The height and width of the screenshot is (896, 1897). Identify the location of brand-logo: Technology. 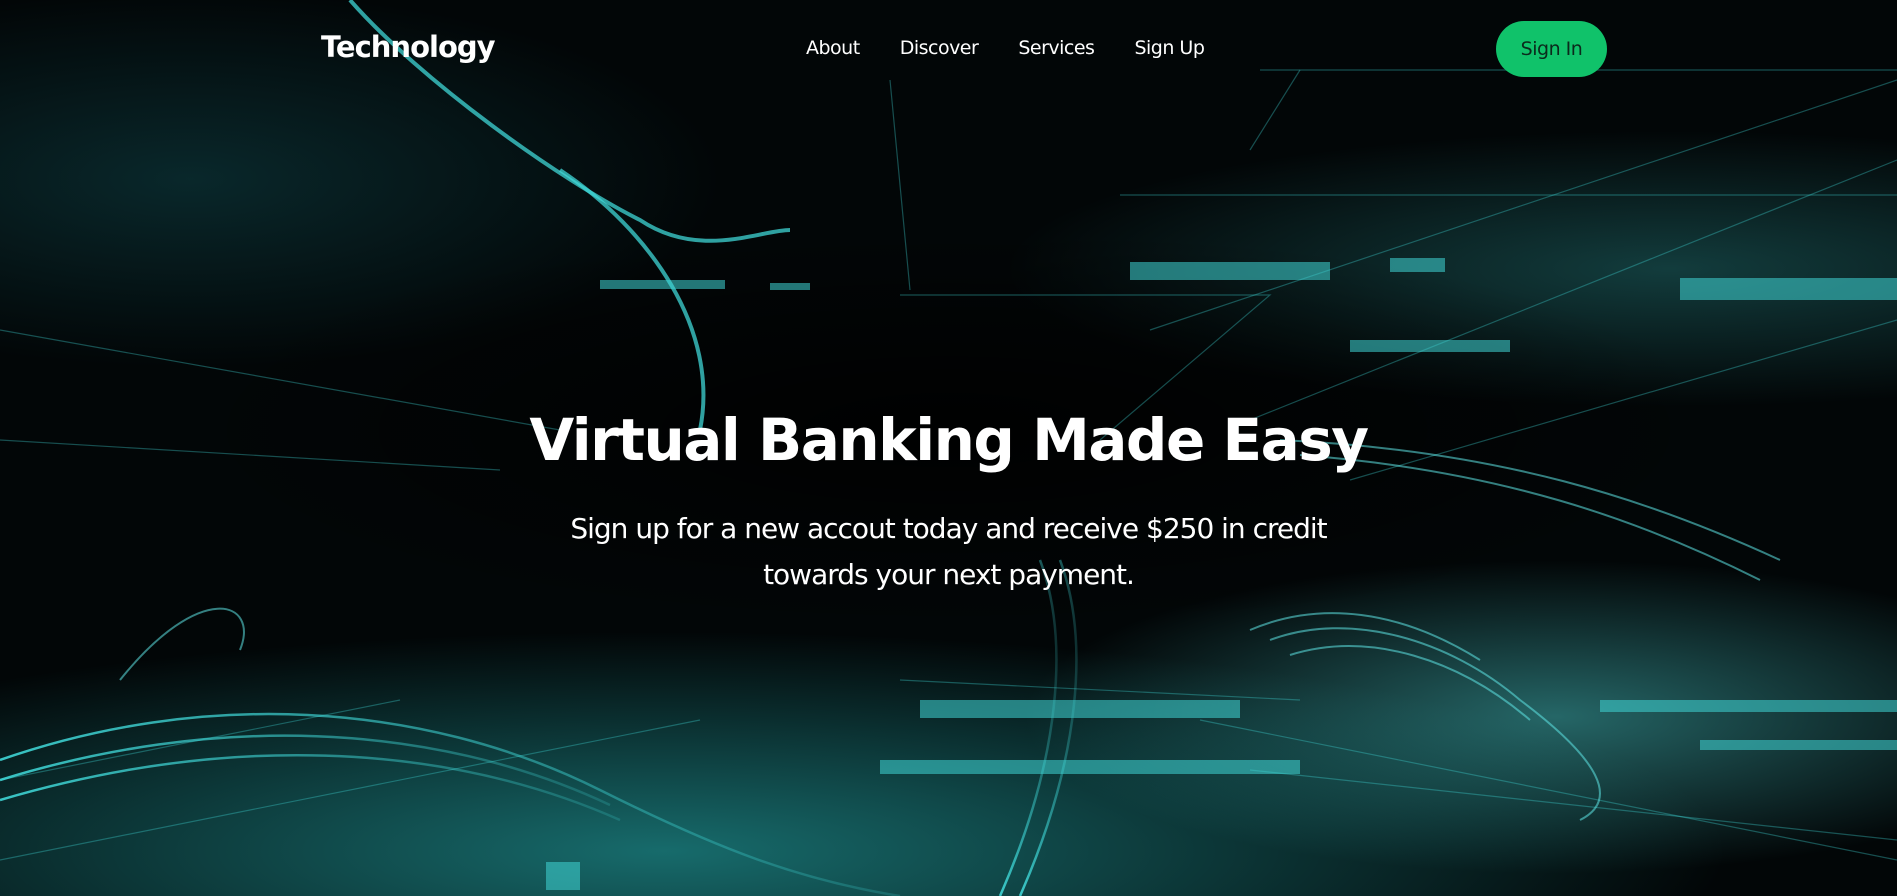
(408, 47).